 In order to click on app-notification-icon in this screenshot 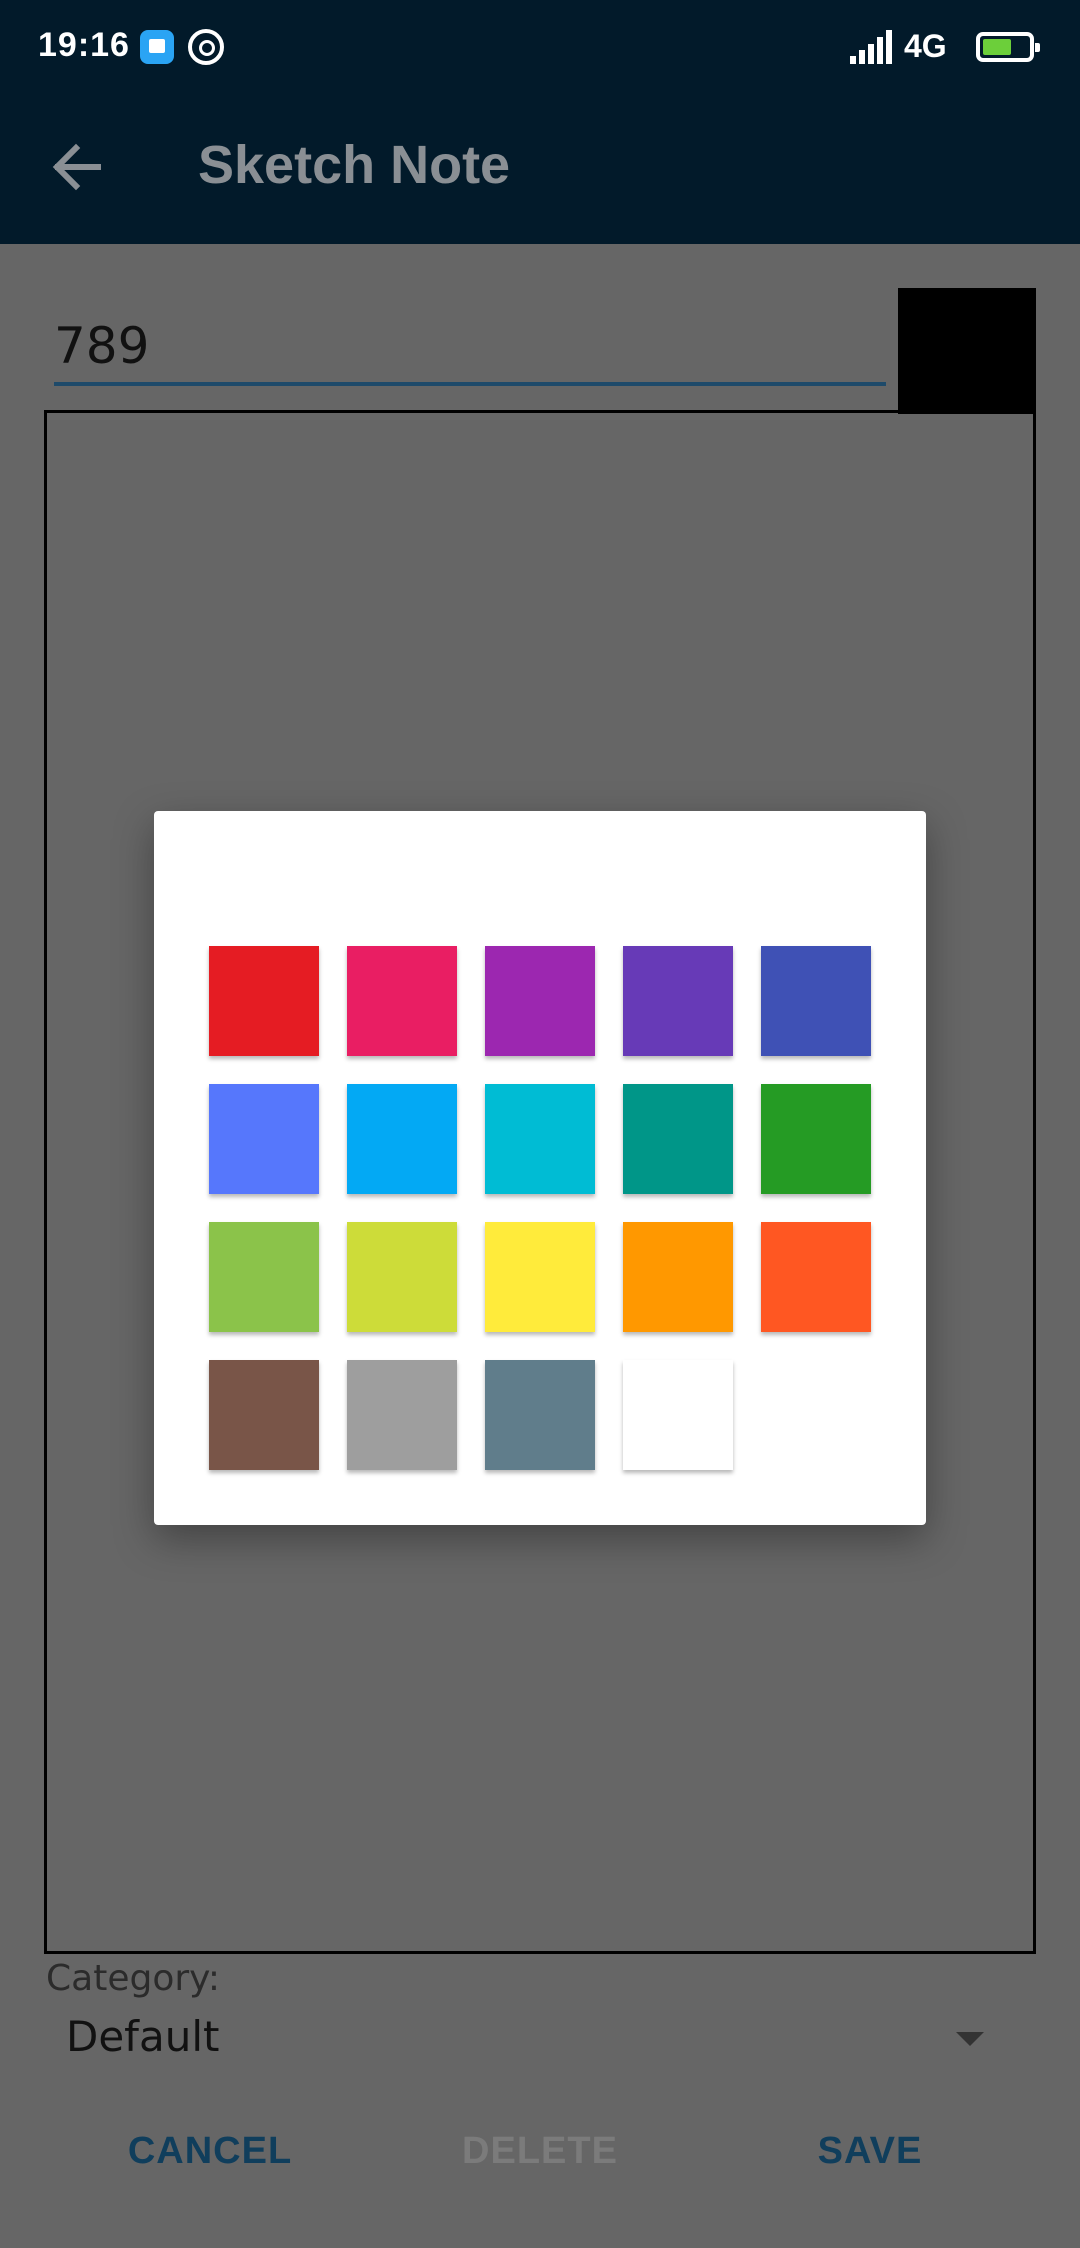, I will do `click(157, 47)`.